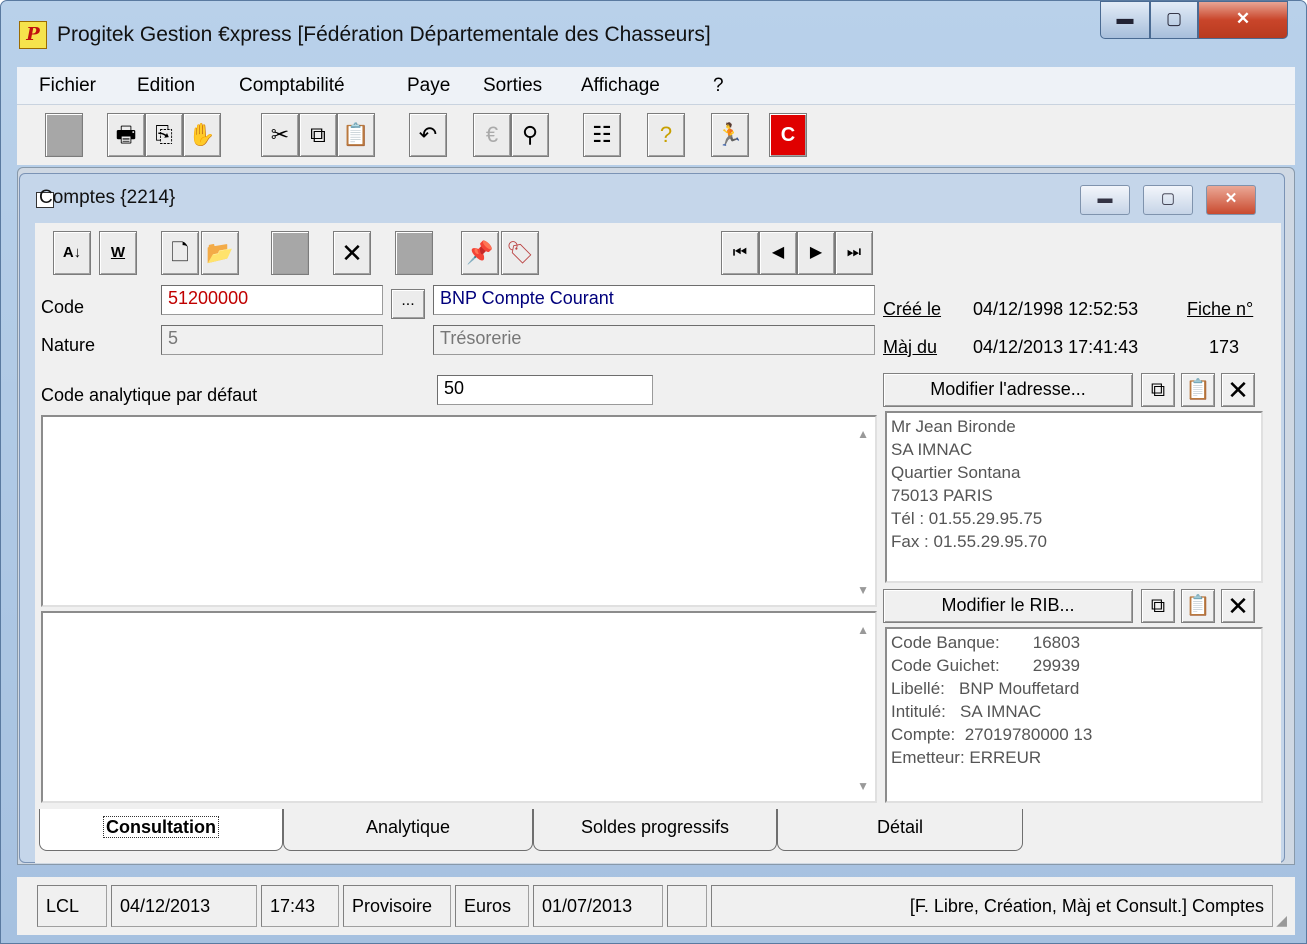  I want to click on nature-field: 5, so click(272, 340).